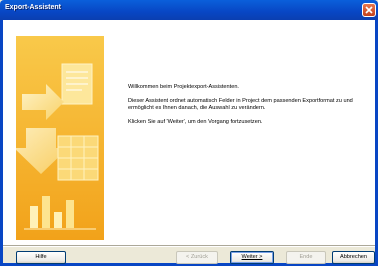 The width and height of the screenshot is (378, 266). Describe the element at coordinates (33, 7) in the screenshot. I see `window-title: Export-Assistent` at that location.